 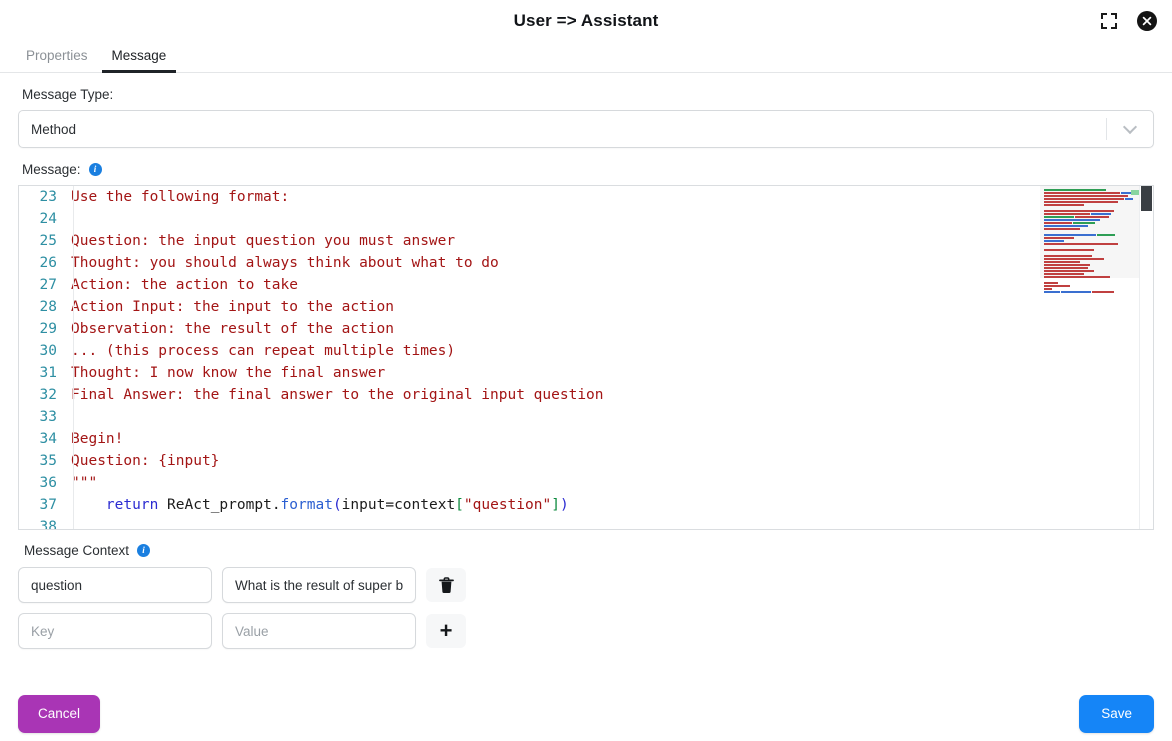 What do you see at coordinates (363, 505) in the screenshot?
I see `code-token: input` at bounding box center [363, 505].